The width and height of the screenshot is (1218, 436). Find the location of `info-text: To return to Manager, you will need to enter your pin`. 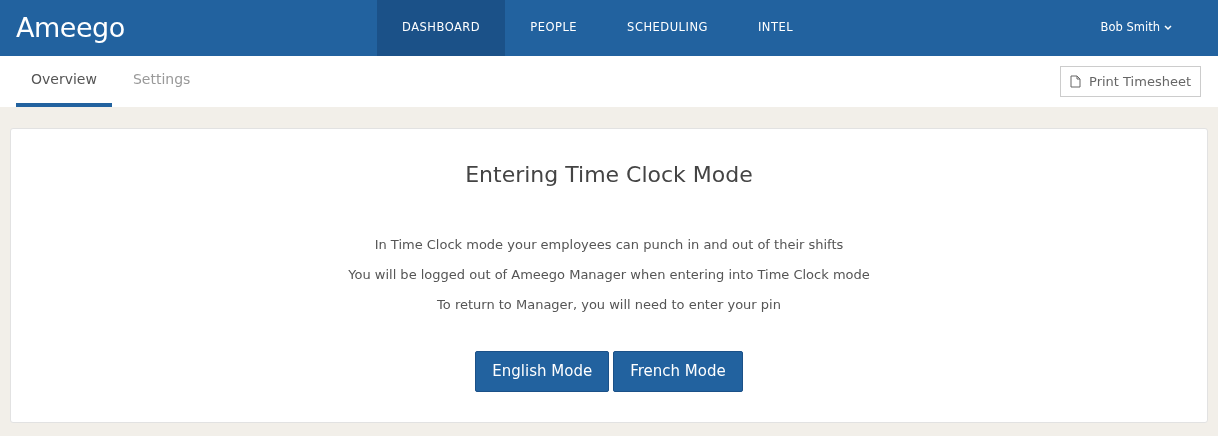

info-text: To return to Manager, you will need to enter your pin is located at coordinates (609, 305).